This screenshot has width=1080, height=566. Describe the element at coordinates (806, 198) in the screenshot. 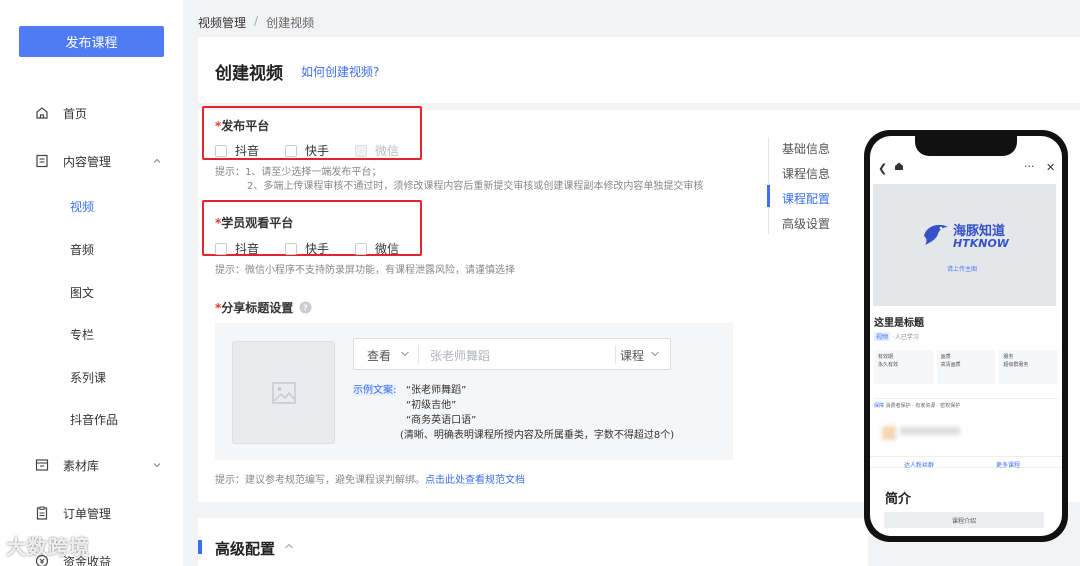

I see `anchor-course-config: 课程配置` at that location.